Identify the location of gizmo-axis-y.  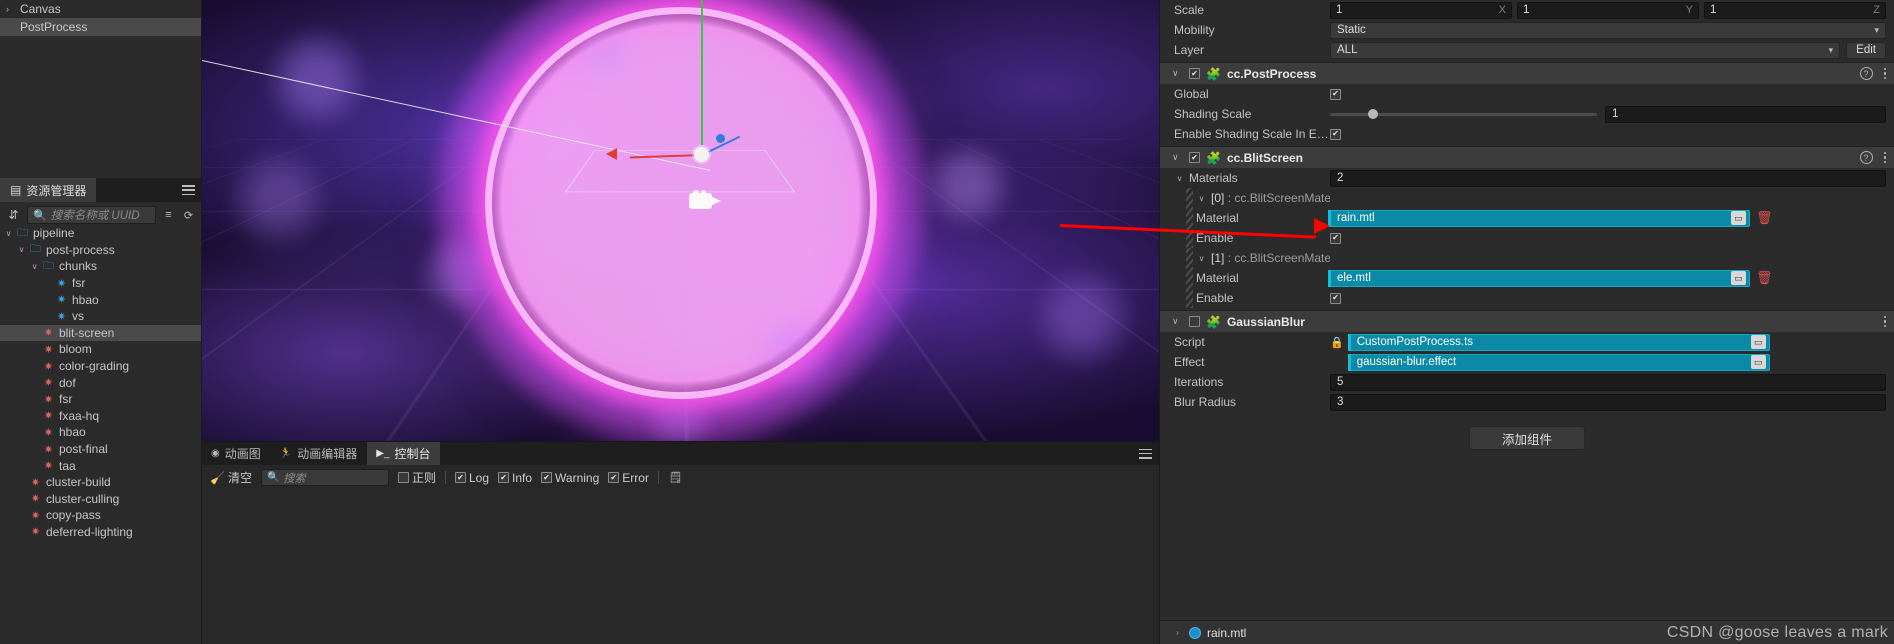
(702, 72).